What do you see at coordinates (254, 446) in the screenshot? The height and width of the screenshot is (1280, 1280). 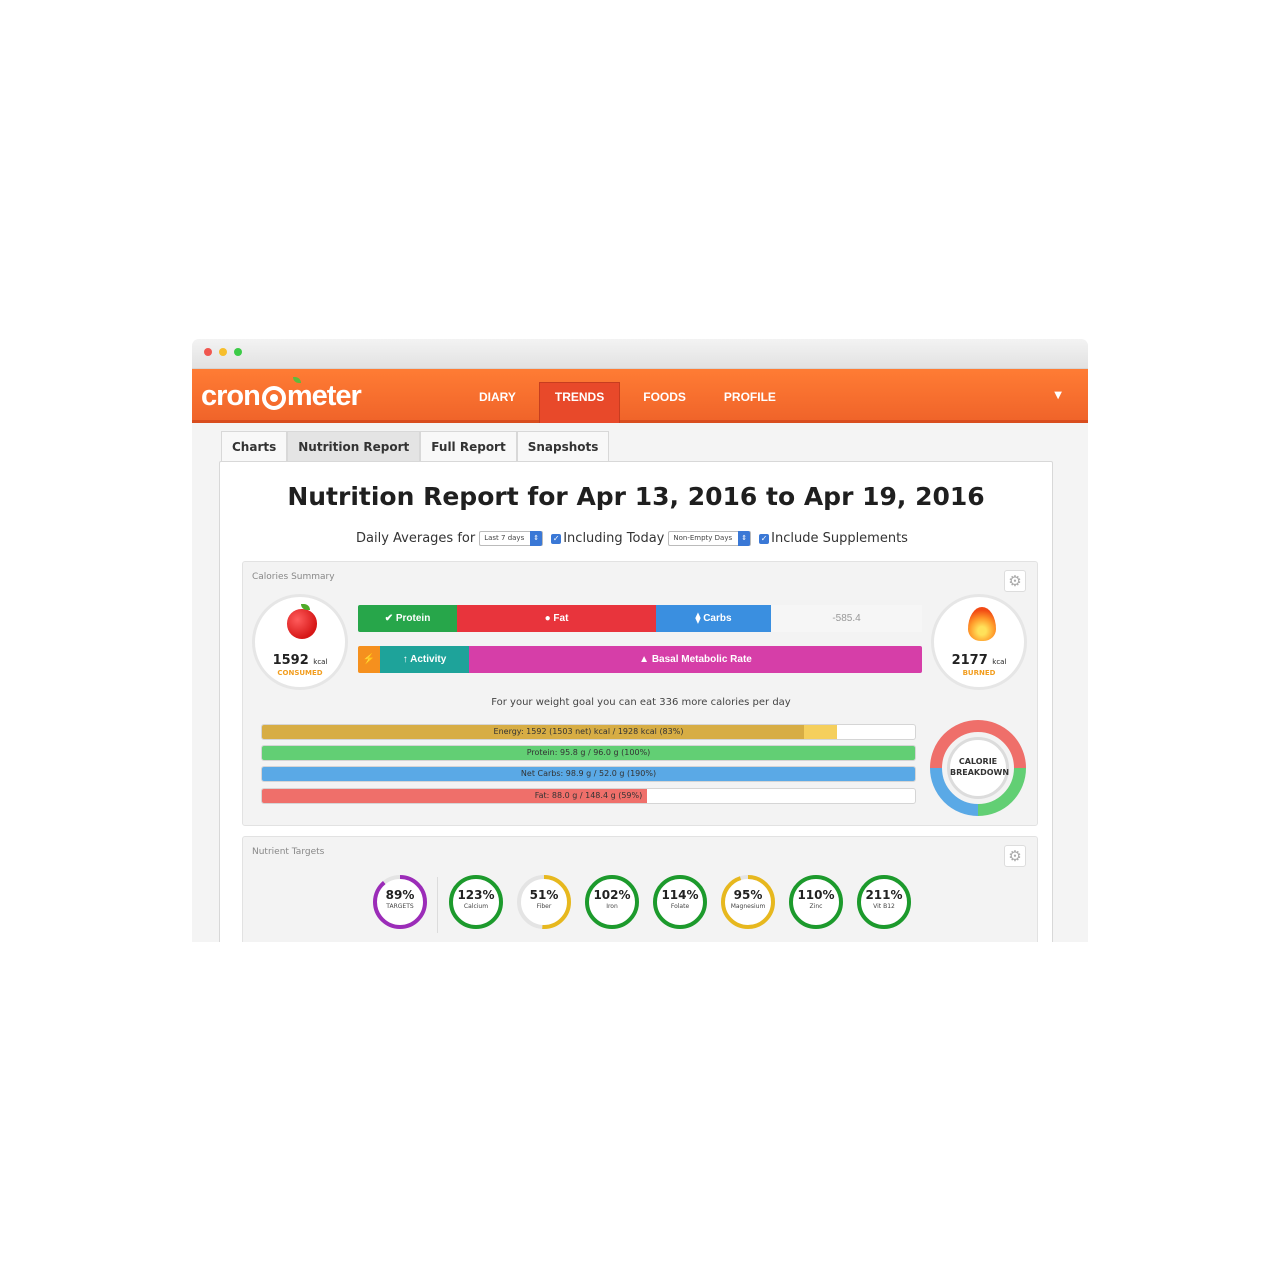 I see `tab-charts: Charts` at bounding box center [254, 446].